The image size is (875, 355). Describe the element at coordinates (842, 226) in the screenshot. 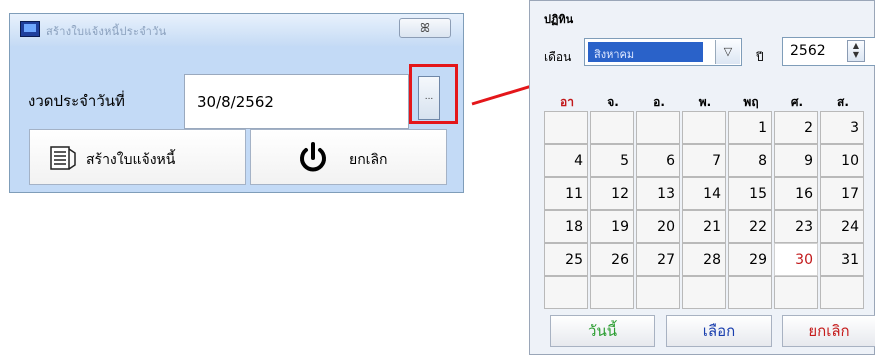

I see `day-cell: 24` at that location.